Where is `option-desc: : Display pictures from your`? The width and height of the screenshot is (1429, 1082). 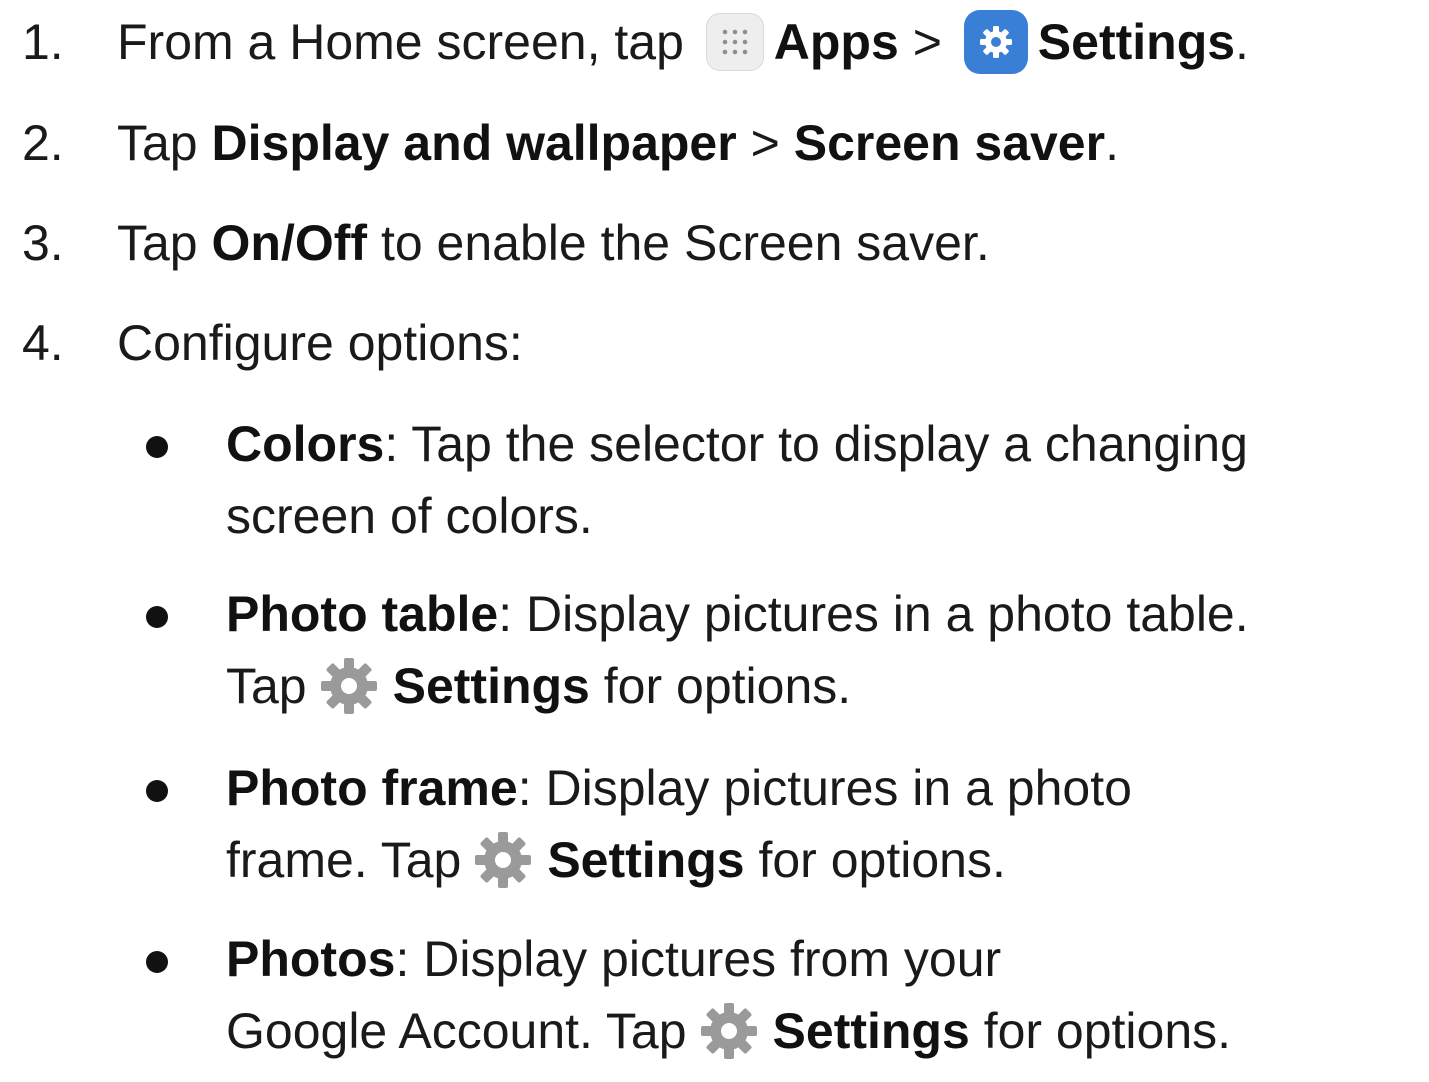 option-desc: : Display pictures from your is located at coordinates (698, 959).